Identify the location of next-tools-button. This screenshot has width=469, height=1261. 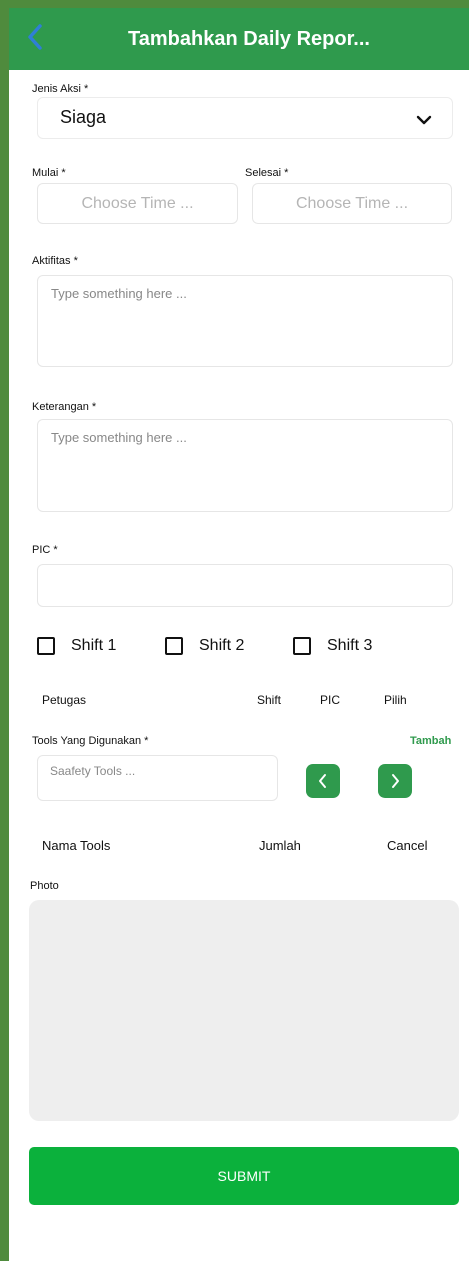
(395, 781).